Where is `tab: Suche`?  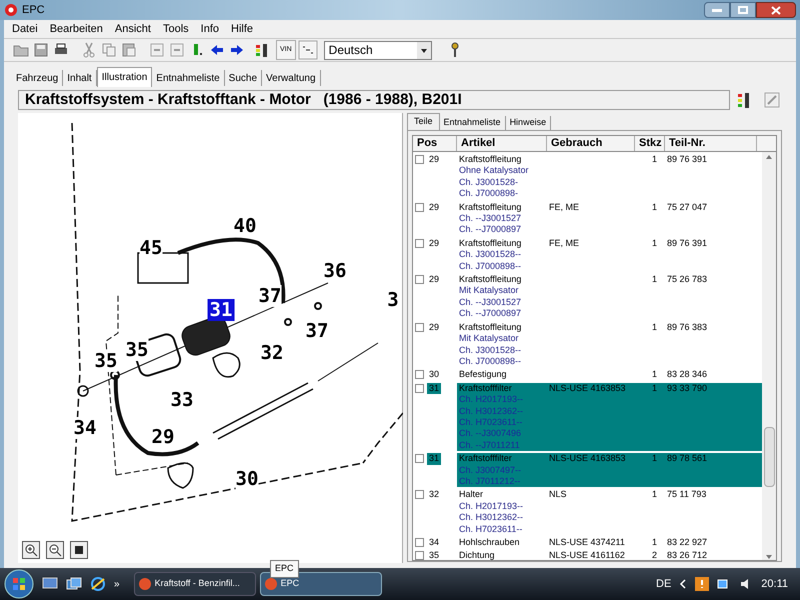
tab: Suche is located at coordinates (243, 78).